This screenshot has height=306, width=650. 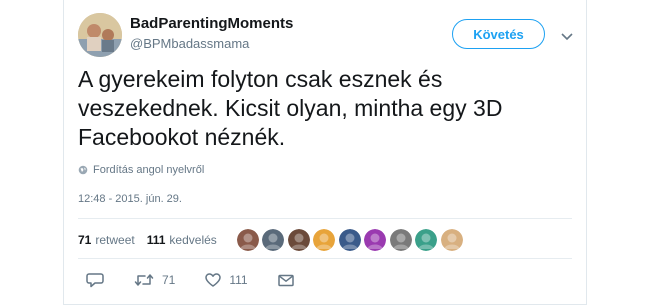 I want to click on avatar-image-icon, so click(x=100, y=35).